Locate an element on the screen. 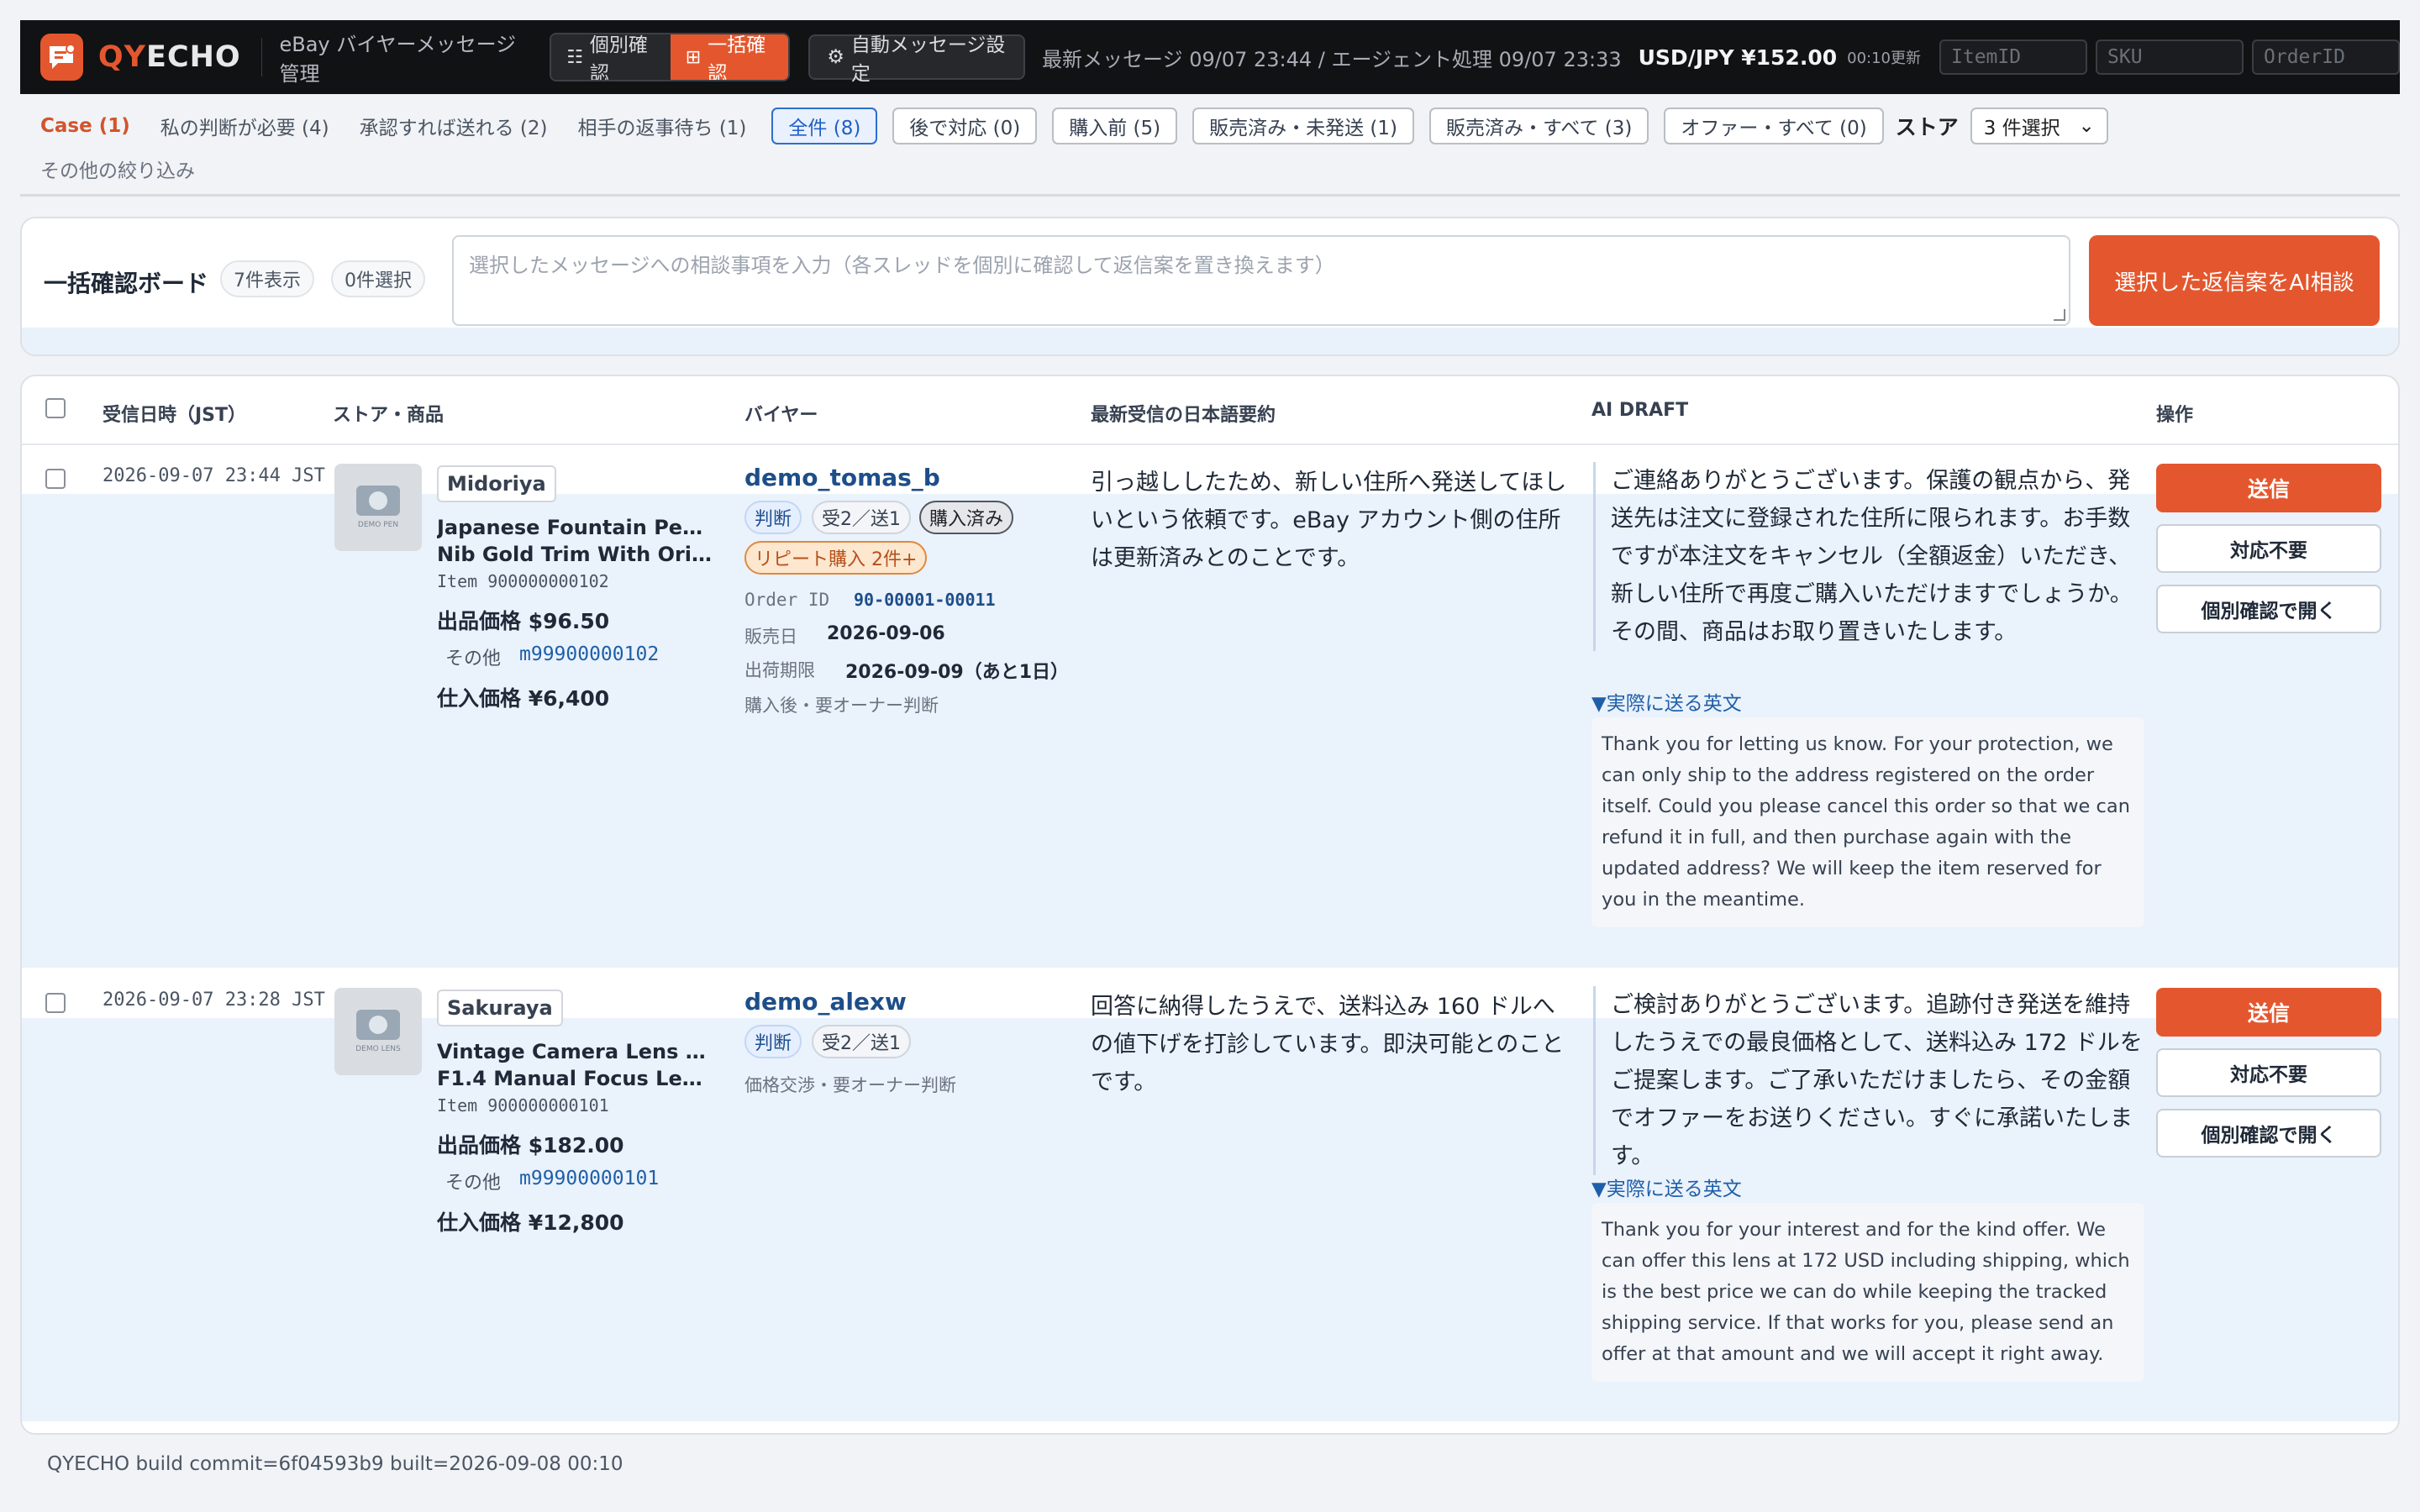 This screenshot has height=1512, width=2420. orderid-search-input is located at coordinates (2326, 57).